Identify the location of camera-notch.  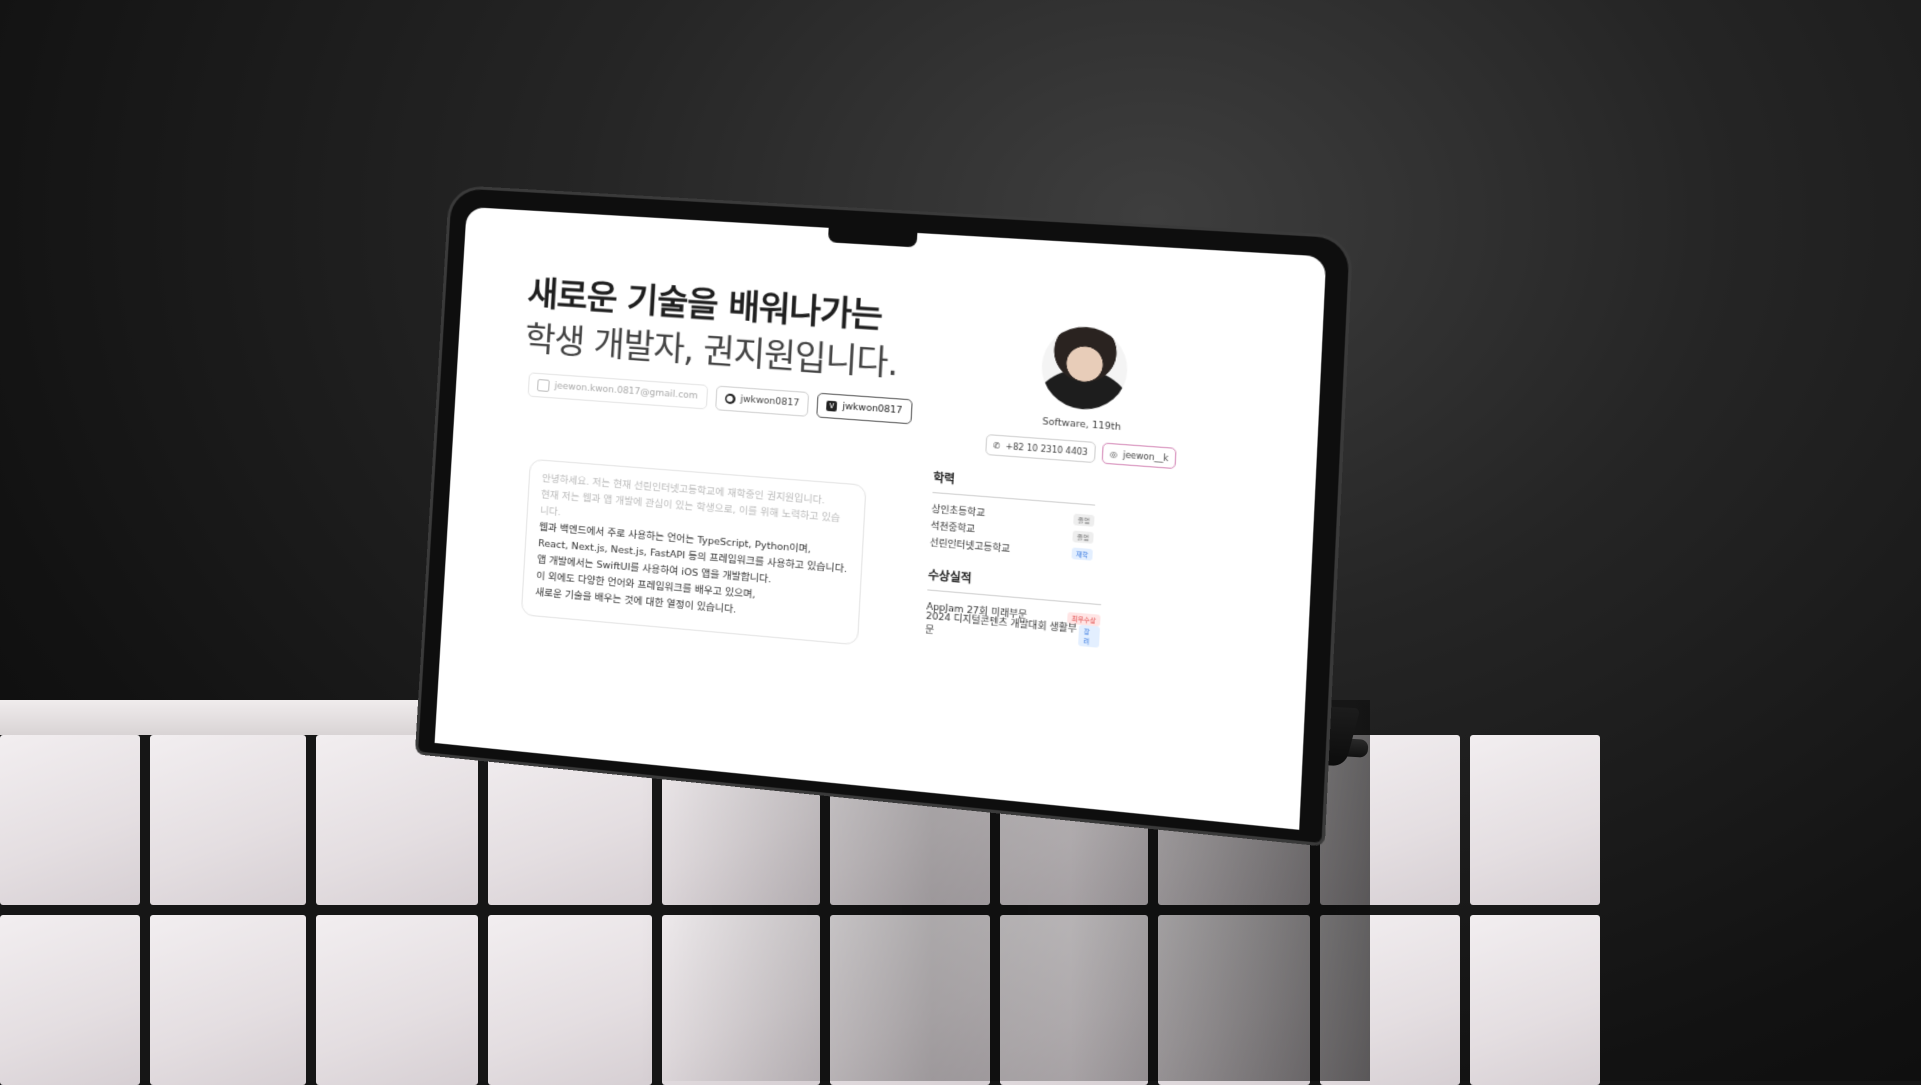
(872, 237).